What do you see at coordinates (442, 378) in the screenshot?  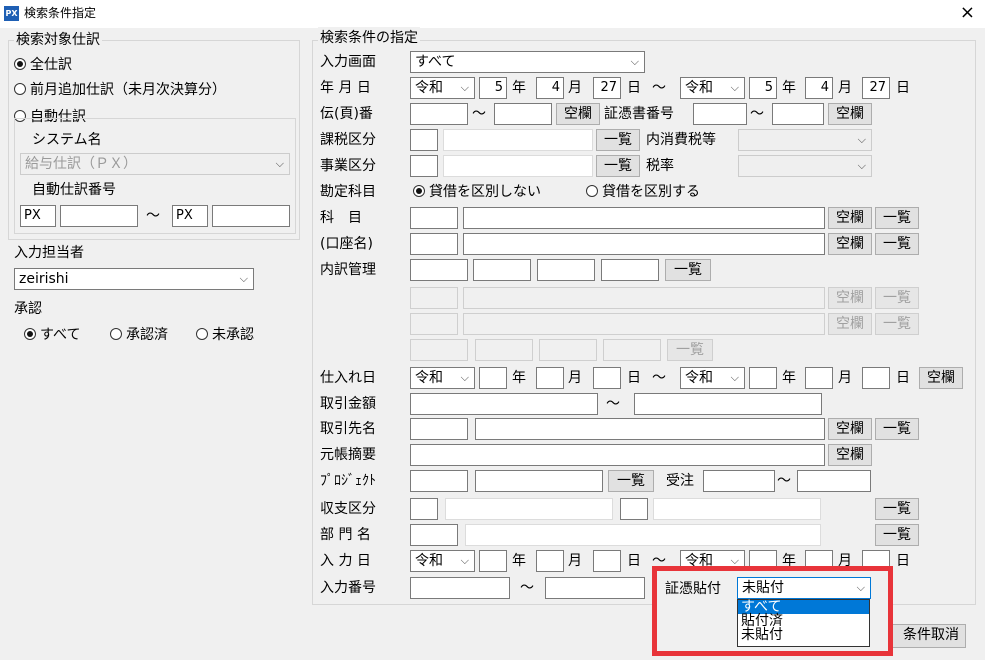 I see `purchase-era-select-1: 令和 ⌵` at bounding box center [442, 378].